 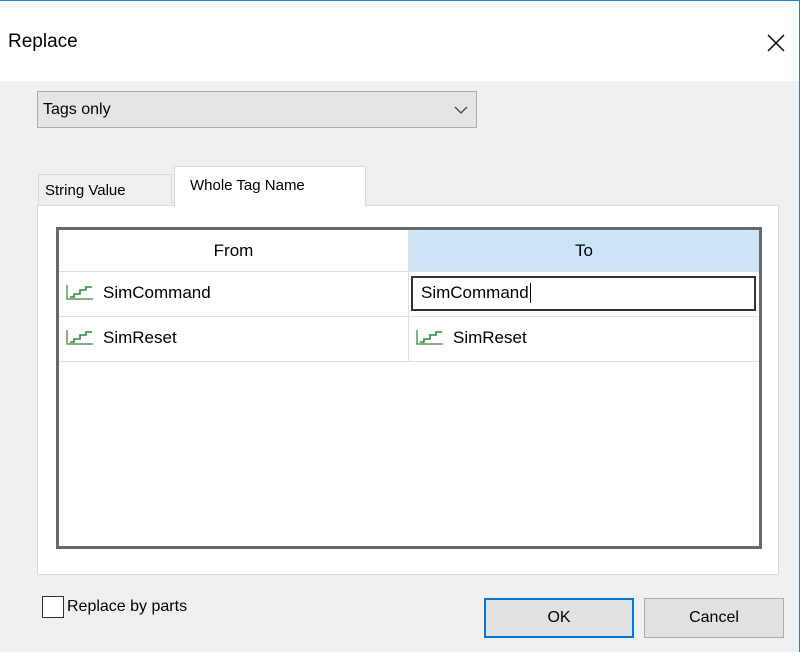 What do you see at coordinates (583, 293) in the screenshot?
I see `to-edit-field: SimCommand` at bounding box center [583, 293].